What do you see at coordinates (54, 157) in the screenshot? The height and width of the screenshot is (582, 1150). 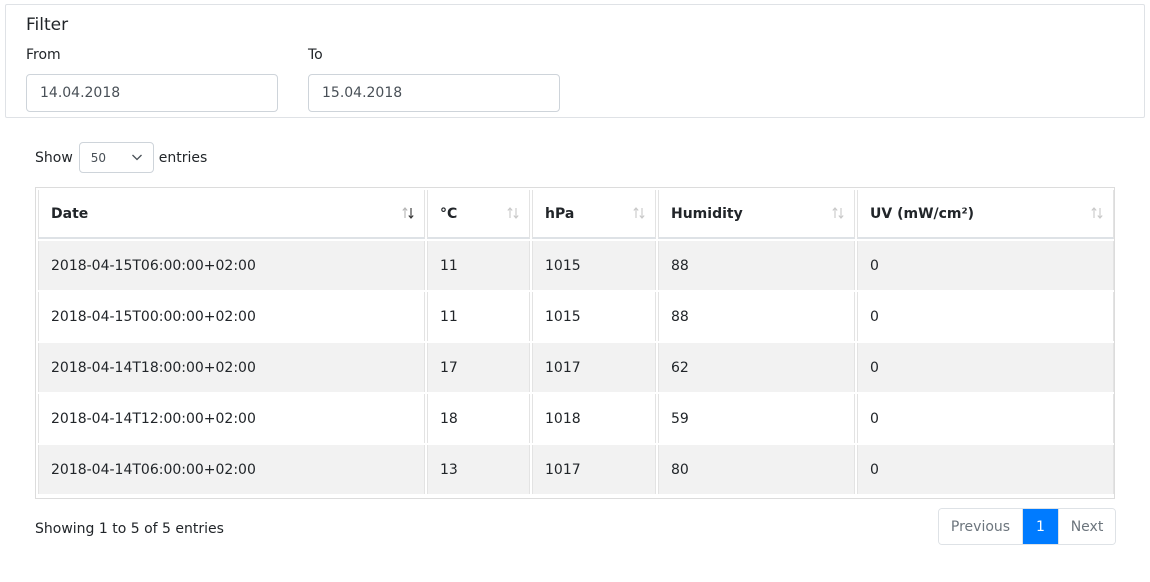 I see `show-label: Show` at bounding box center [54, 157].